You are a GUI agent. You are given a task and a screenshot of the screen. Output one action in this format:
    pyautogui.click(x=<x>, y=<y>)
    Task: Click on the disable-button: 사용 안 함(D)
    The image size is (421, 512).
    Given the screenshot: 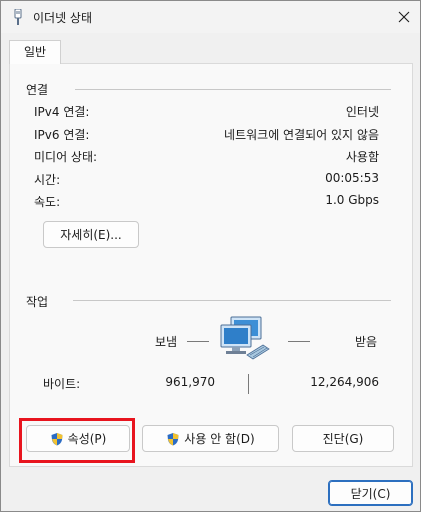 What is the action you would take?
    pyautogui.click(x=210, y=438)
    